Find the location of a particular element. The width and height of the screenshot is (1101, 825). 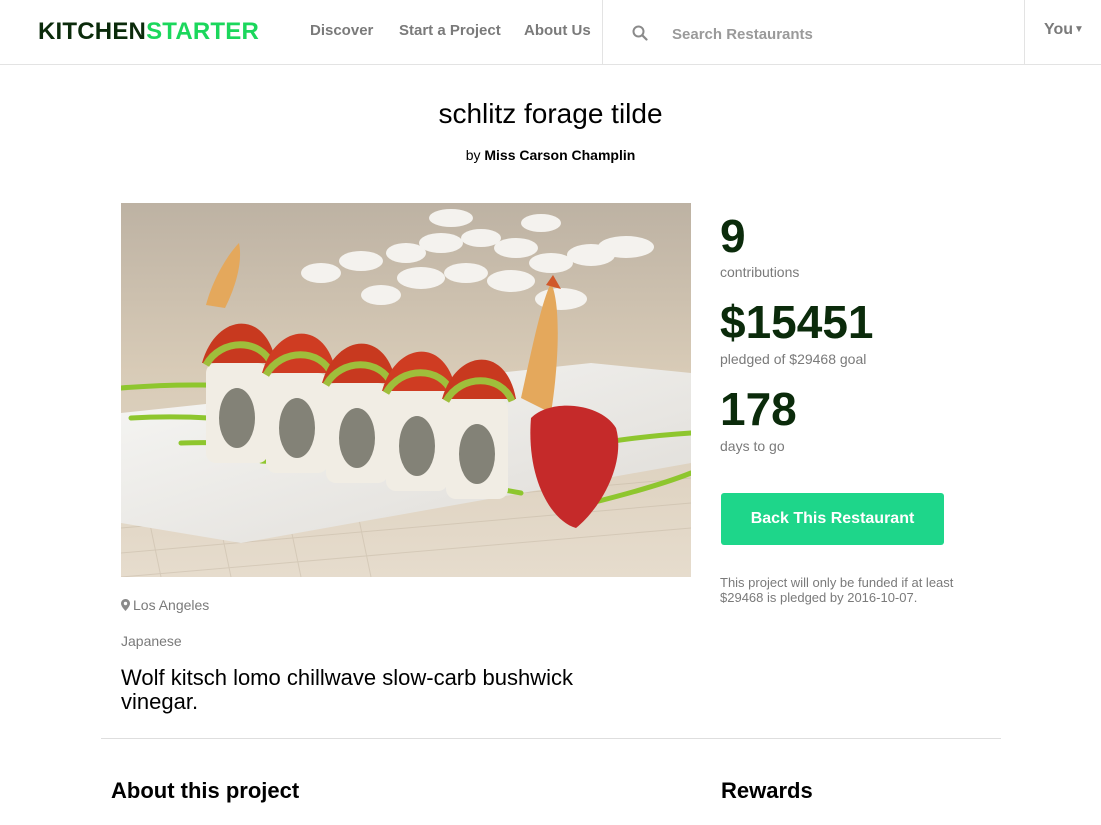

brand-logo-part2: STARTER is located at coordinates (203, 31).